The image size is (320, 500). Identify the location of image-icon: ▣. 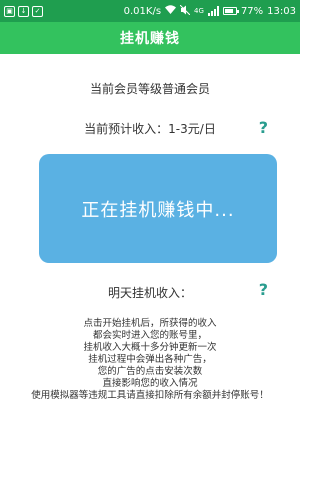
(9, 11).